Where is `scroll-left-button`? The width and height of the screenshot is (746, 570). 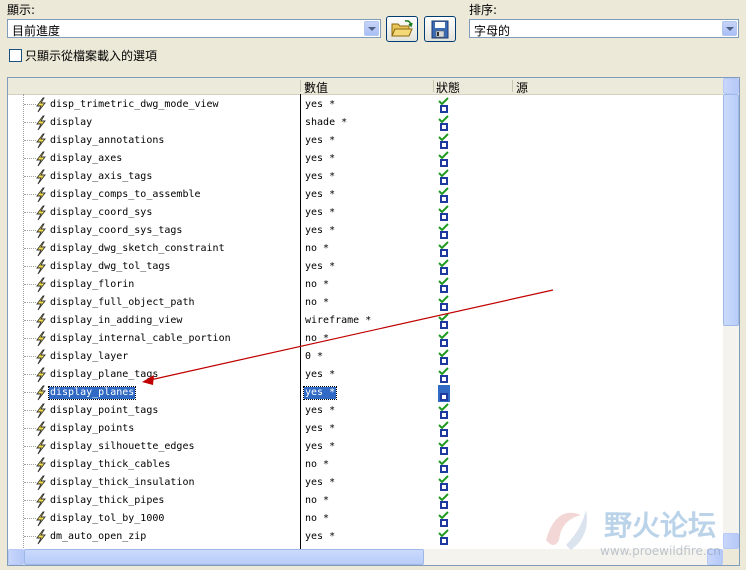 scroll-left-button is located at coordinates (16, 557).